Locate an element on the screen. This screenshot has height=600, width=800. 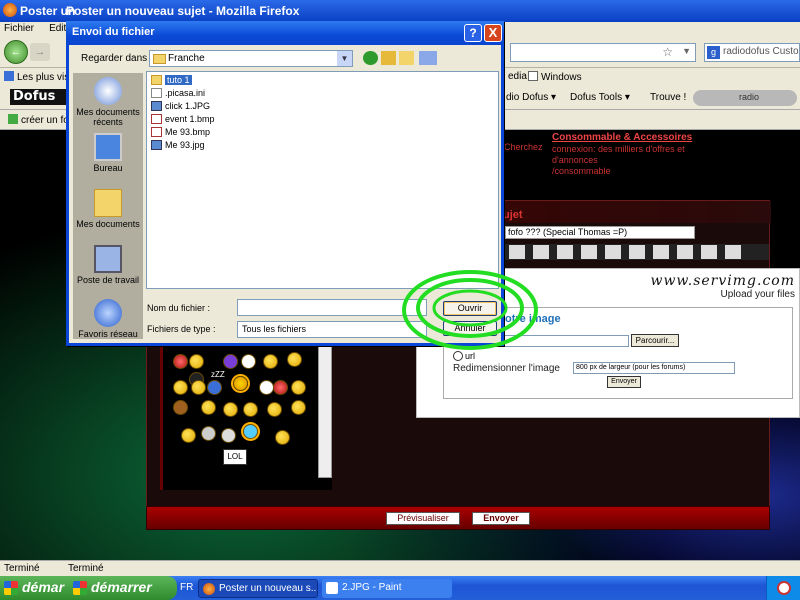
bookmark-most-visited: Les plus visit is located at coordinates (39, 77).